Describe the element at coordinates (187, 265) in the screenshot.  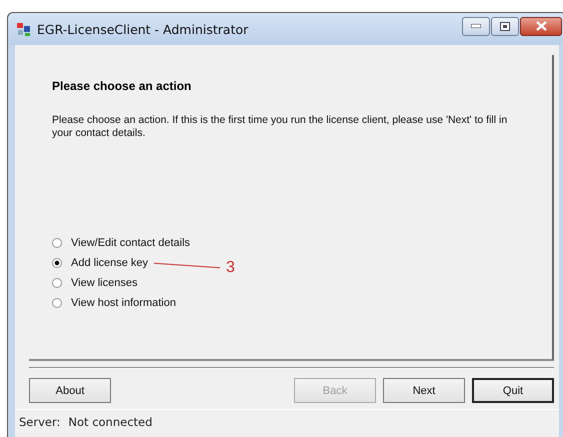
I see `leader-line` at that location.